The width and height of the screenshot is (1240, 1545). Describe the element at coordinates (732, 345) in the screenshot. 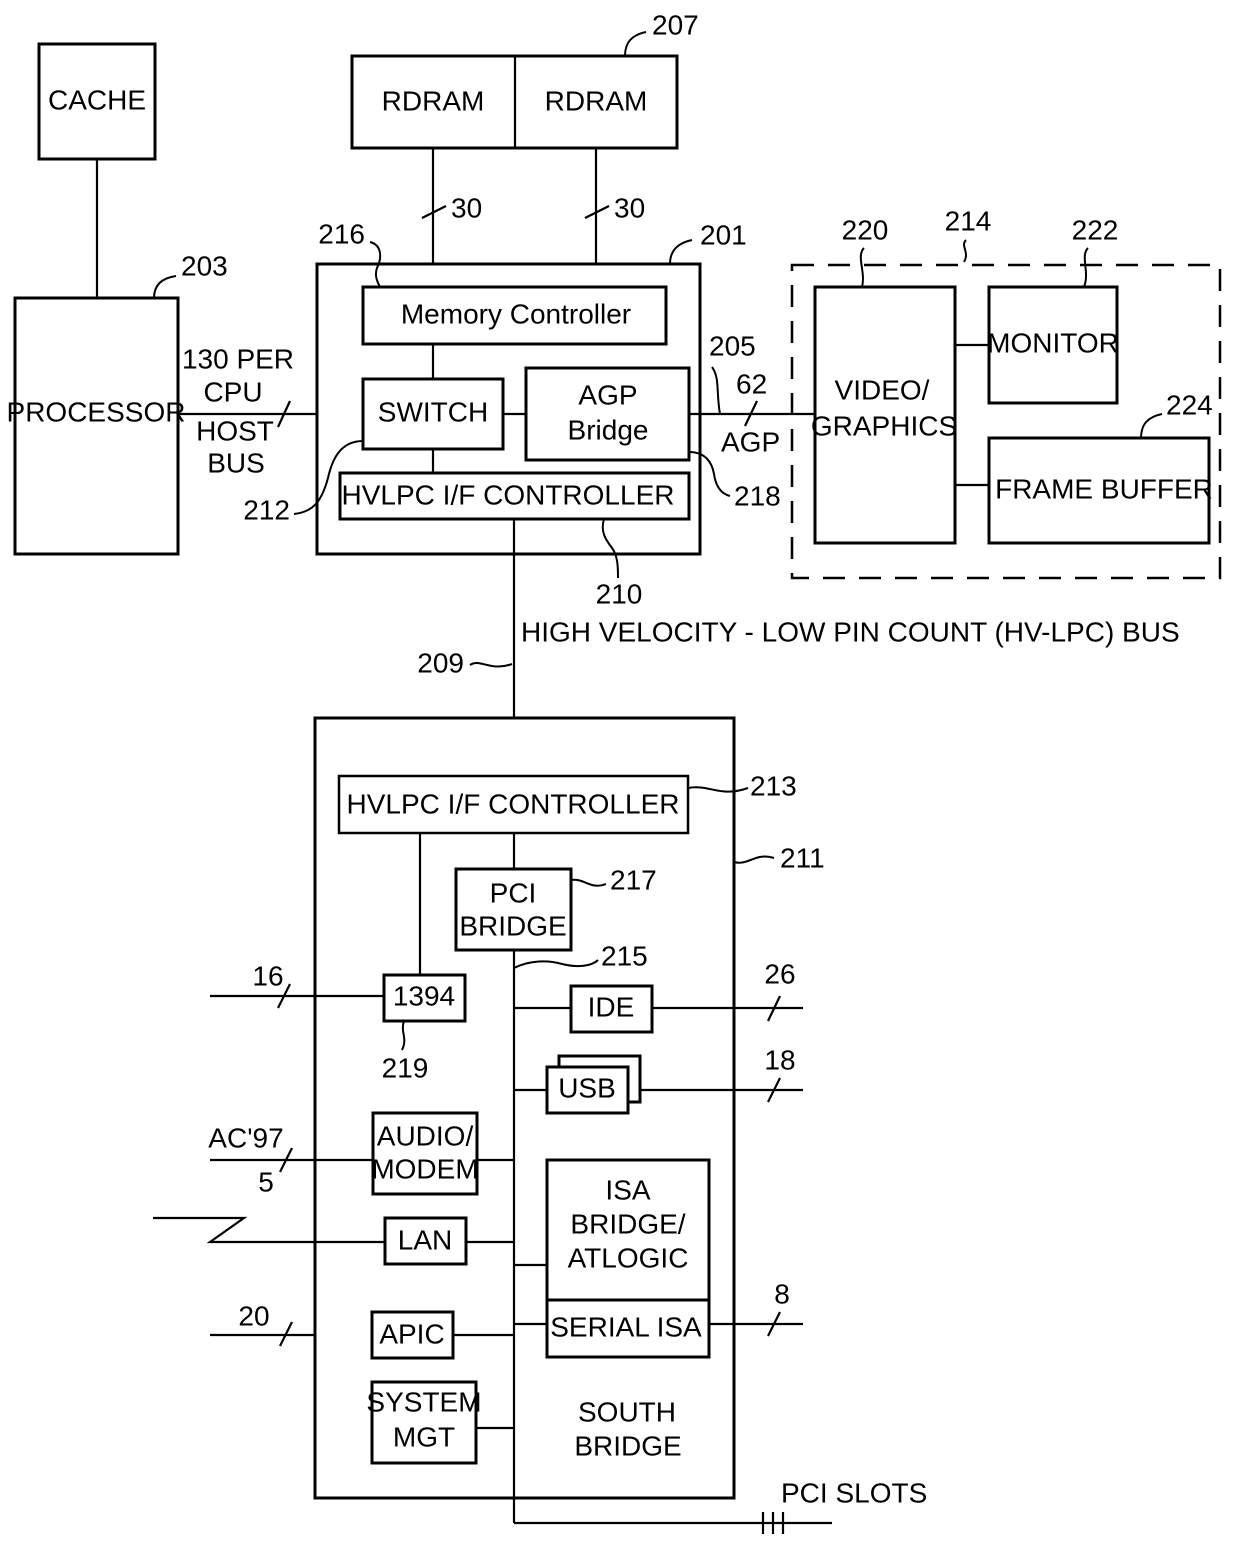

I see `ref-205: 205` at that location.